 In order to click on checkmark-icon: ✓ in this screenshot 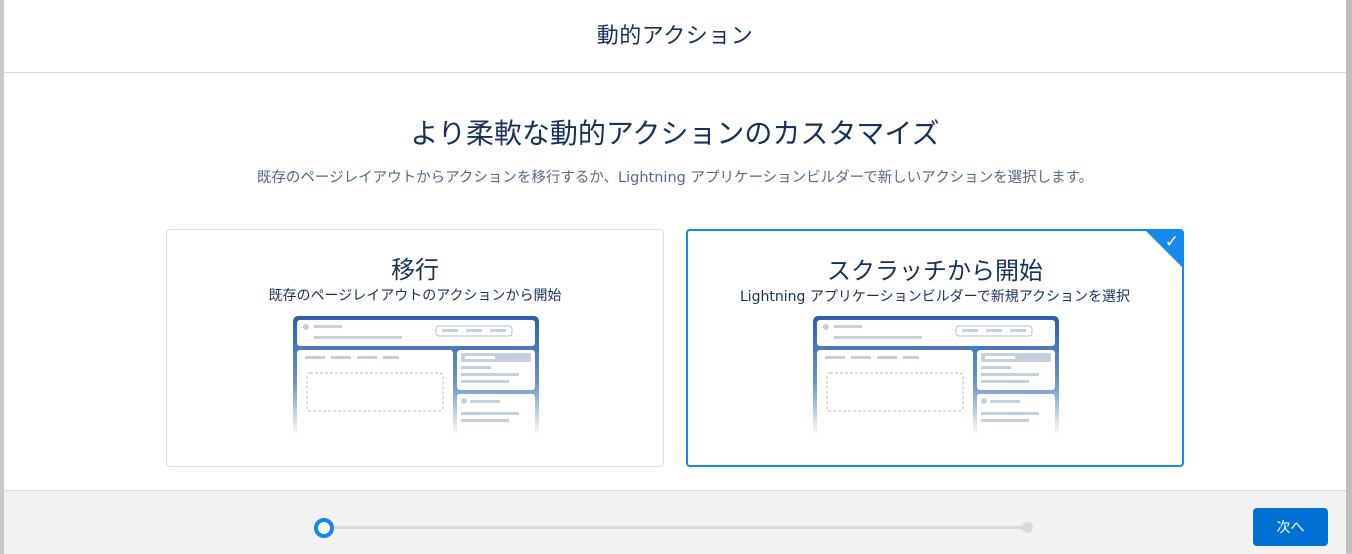, I will do `click(1171, 242)`.